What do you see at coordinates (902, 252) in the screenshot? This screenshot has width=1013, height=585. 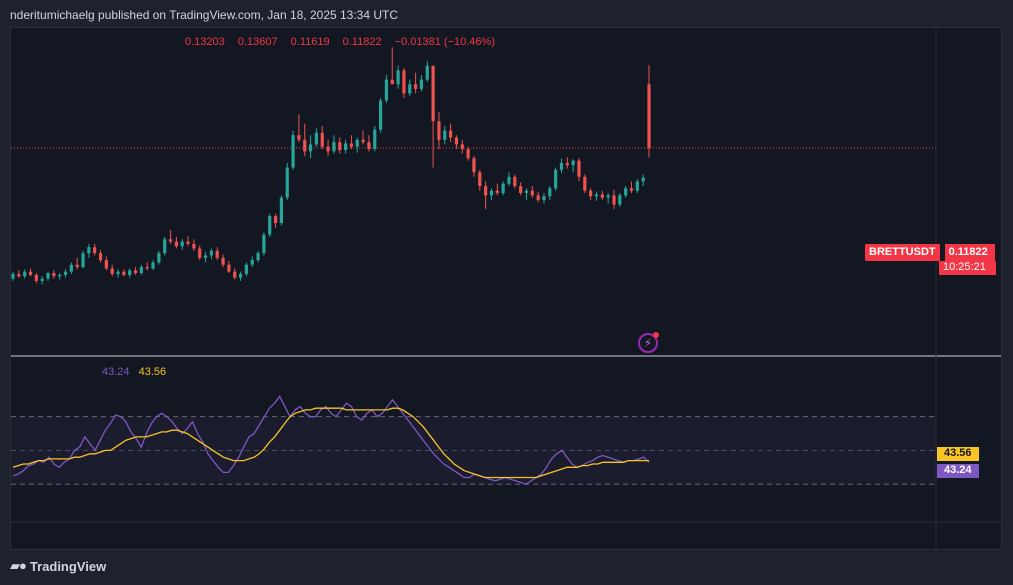 I see `symbol-label: BRETTUSDT` at bounding box center [902, 252].